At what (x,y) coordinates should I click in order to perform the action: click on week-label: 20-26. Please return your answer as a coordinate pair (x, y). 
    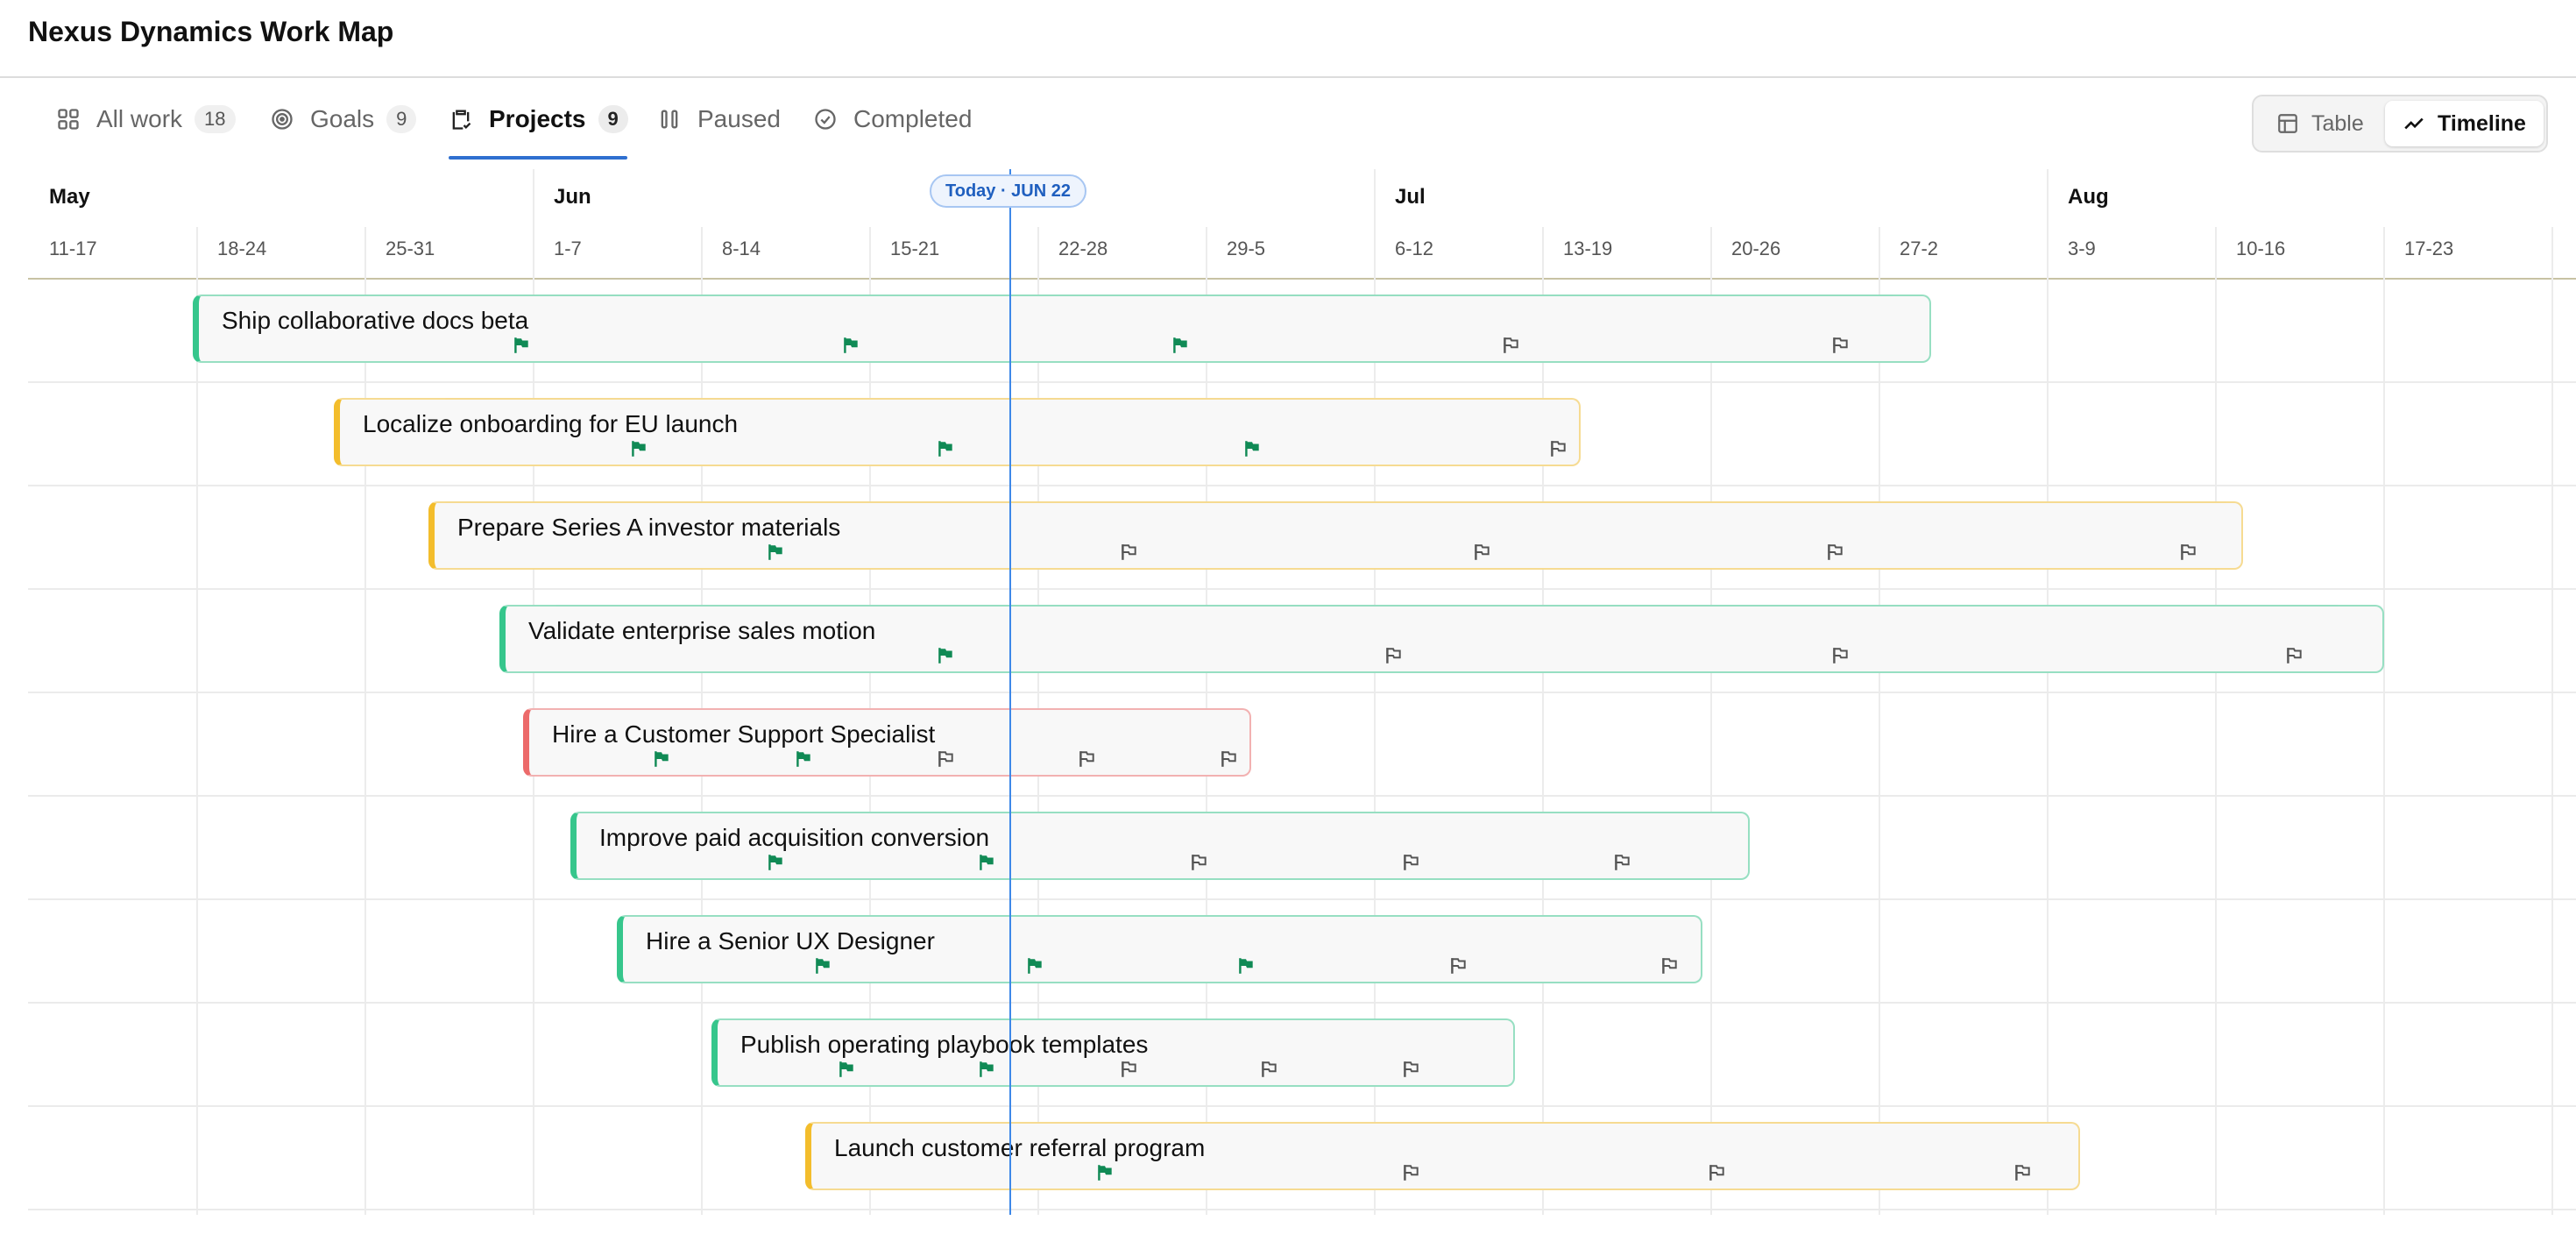
    Looking at the image, I should click on (1756, 249).